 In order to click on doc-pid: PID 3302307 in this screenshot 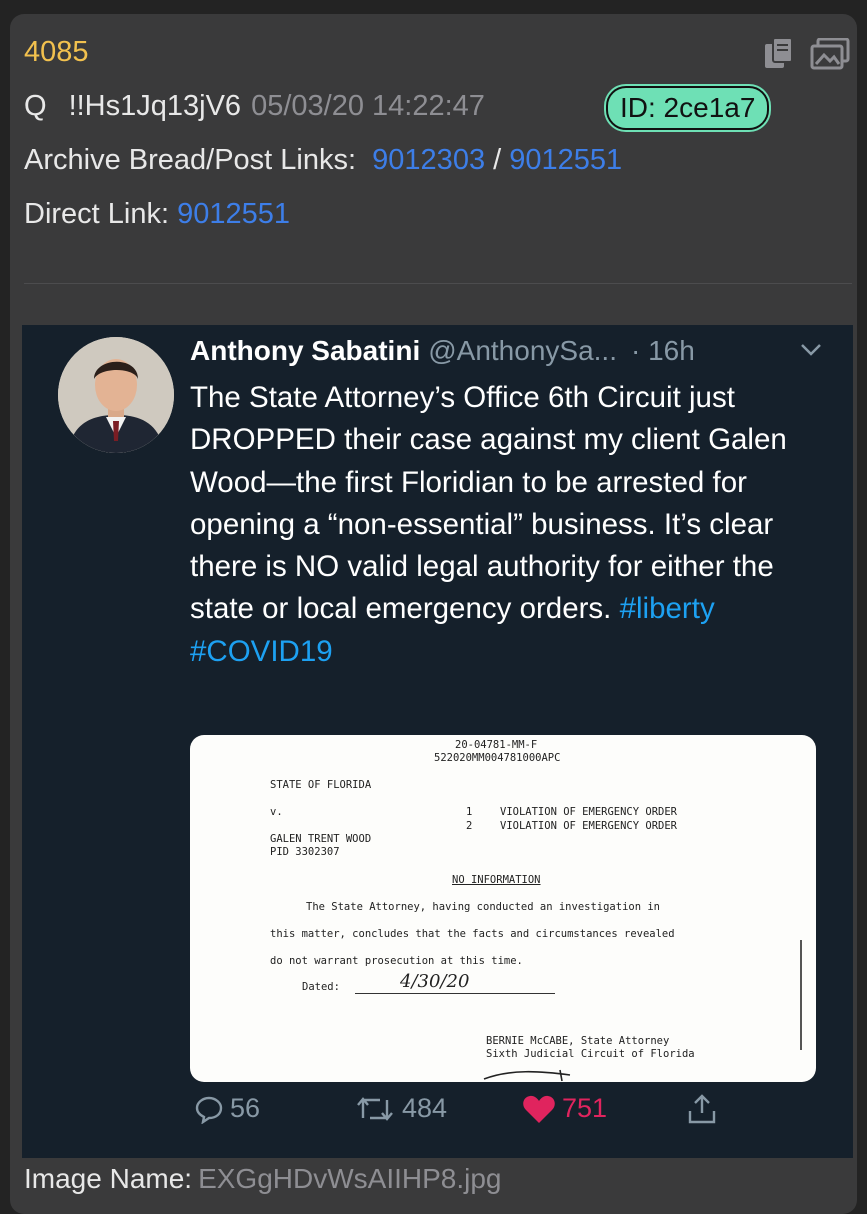, I will do `click(305, 852)`.